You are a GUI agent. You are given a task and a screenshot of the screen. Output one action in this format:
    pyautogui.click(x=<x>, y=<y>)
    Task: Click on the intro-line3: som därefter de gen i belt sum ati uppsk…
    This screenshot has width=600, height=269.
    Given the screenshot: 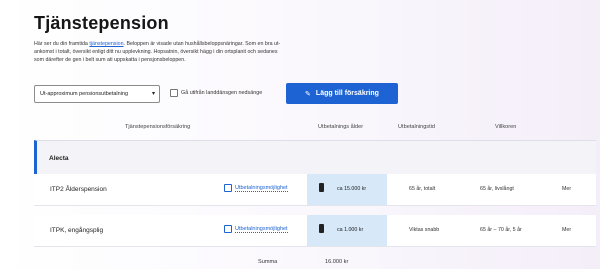 What is the action you would take?
    pyautogui.click(x=110, y=60)
    